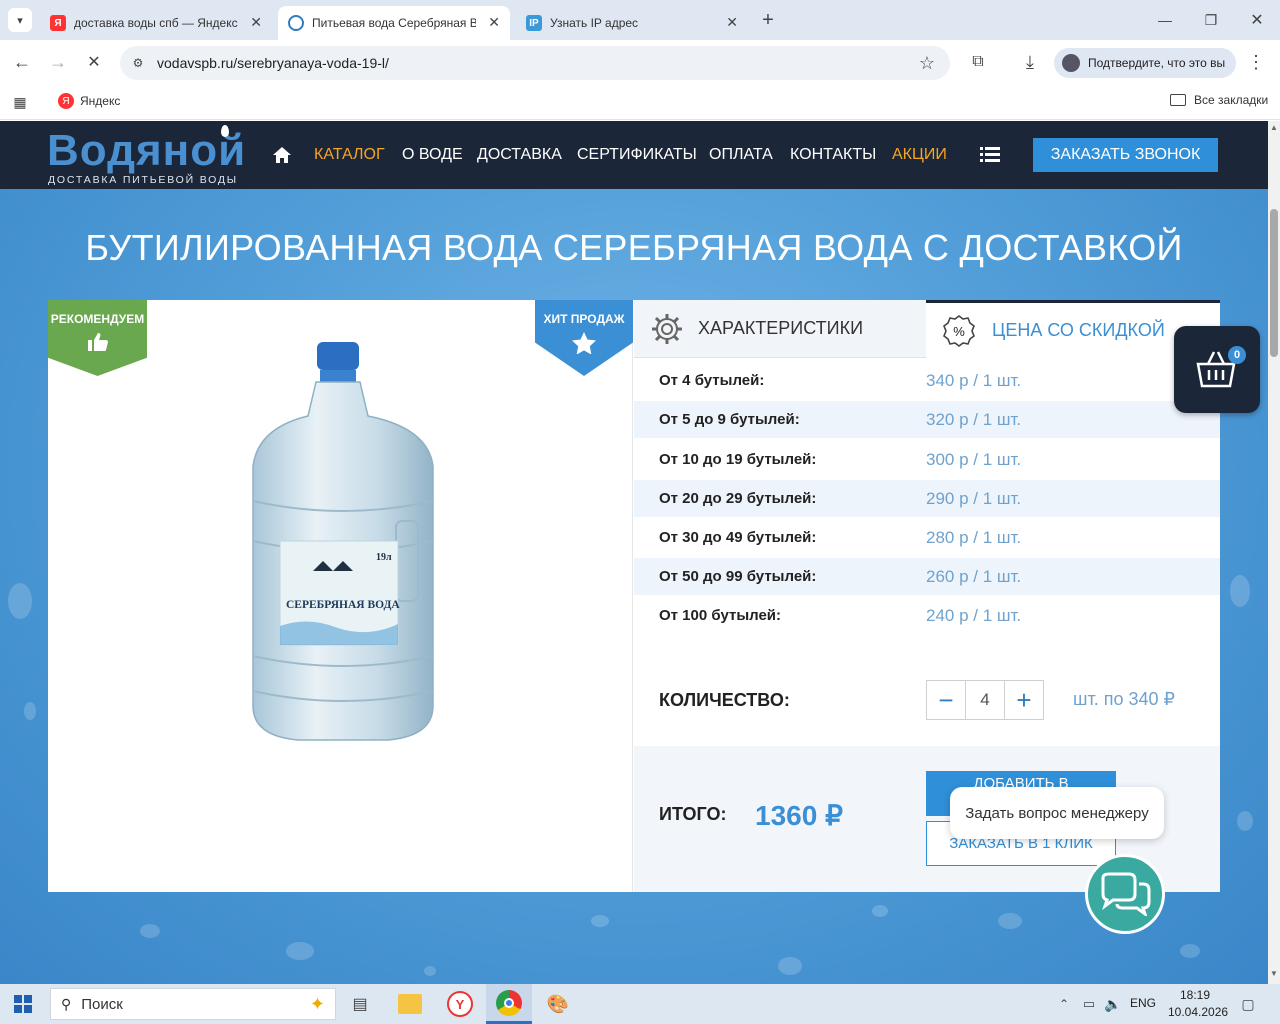  Describe the element at coordinates (1064, 1004) in the screenshot. I see `tray-chevron-icon: ⌃` at that location.